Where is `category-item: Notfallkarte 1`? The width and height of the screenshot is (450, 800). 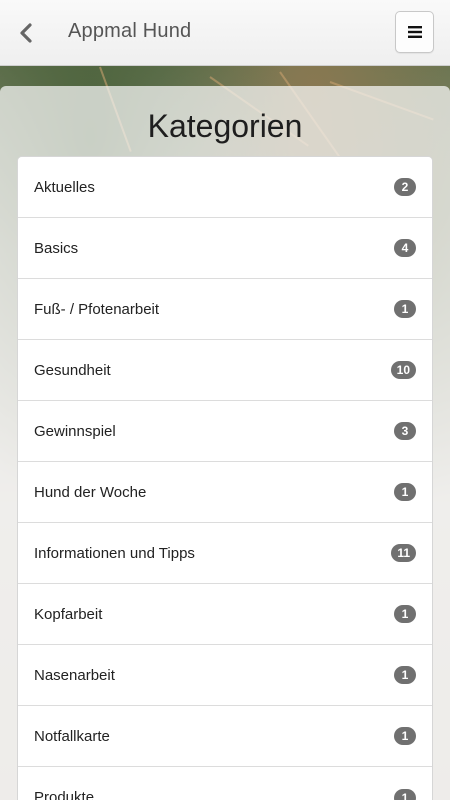 category-item: Notfallkarte 1 is located at coordinates (225, 736).